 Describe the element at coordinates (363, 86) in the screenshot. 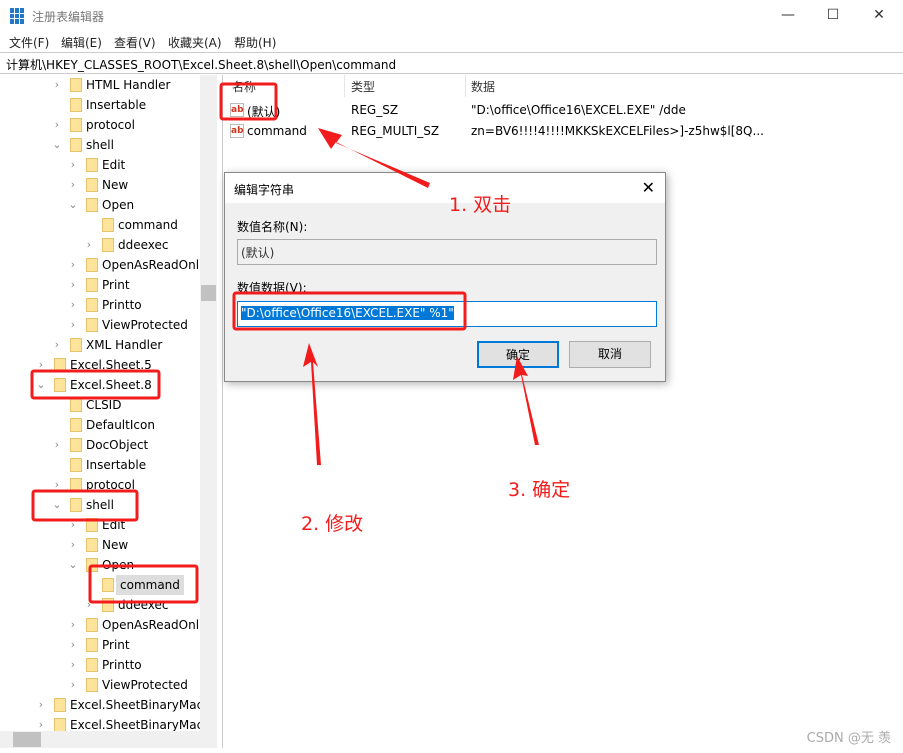

I see `column-header-type: 类型` at that location.